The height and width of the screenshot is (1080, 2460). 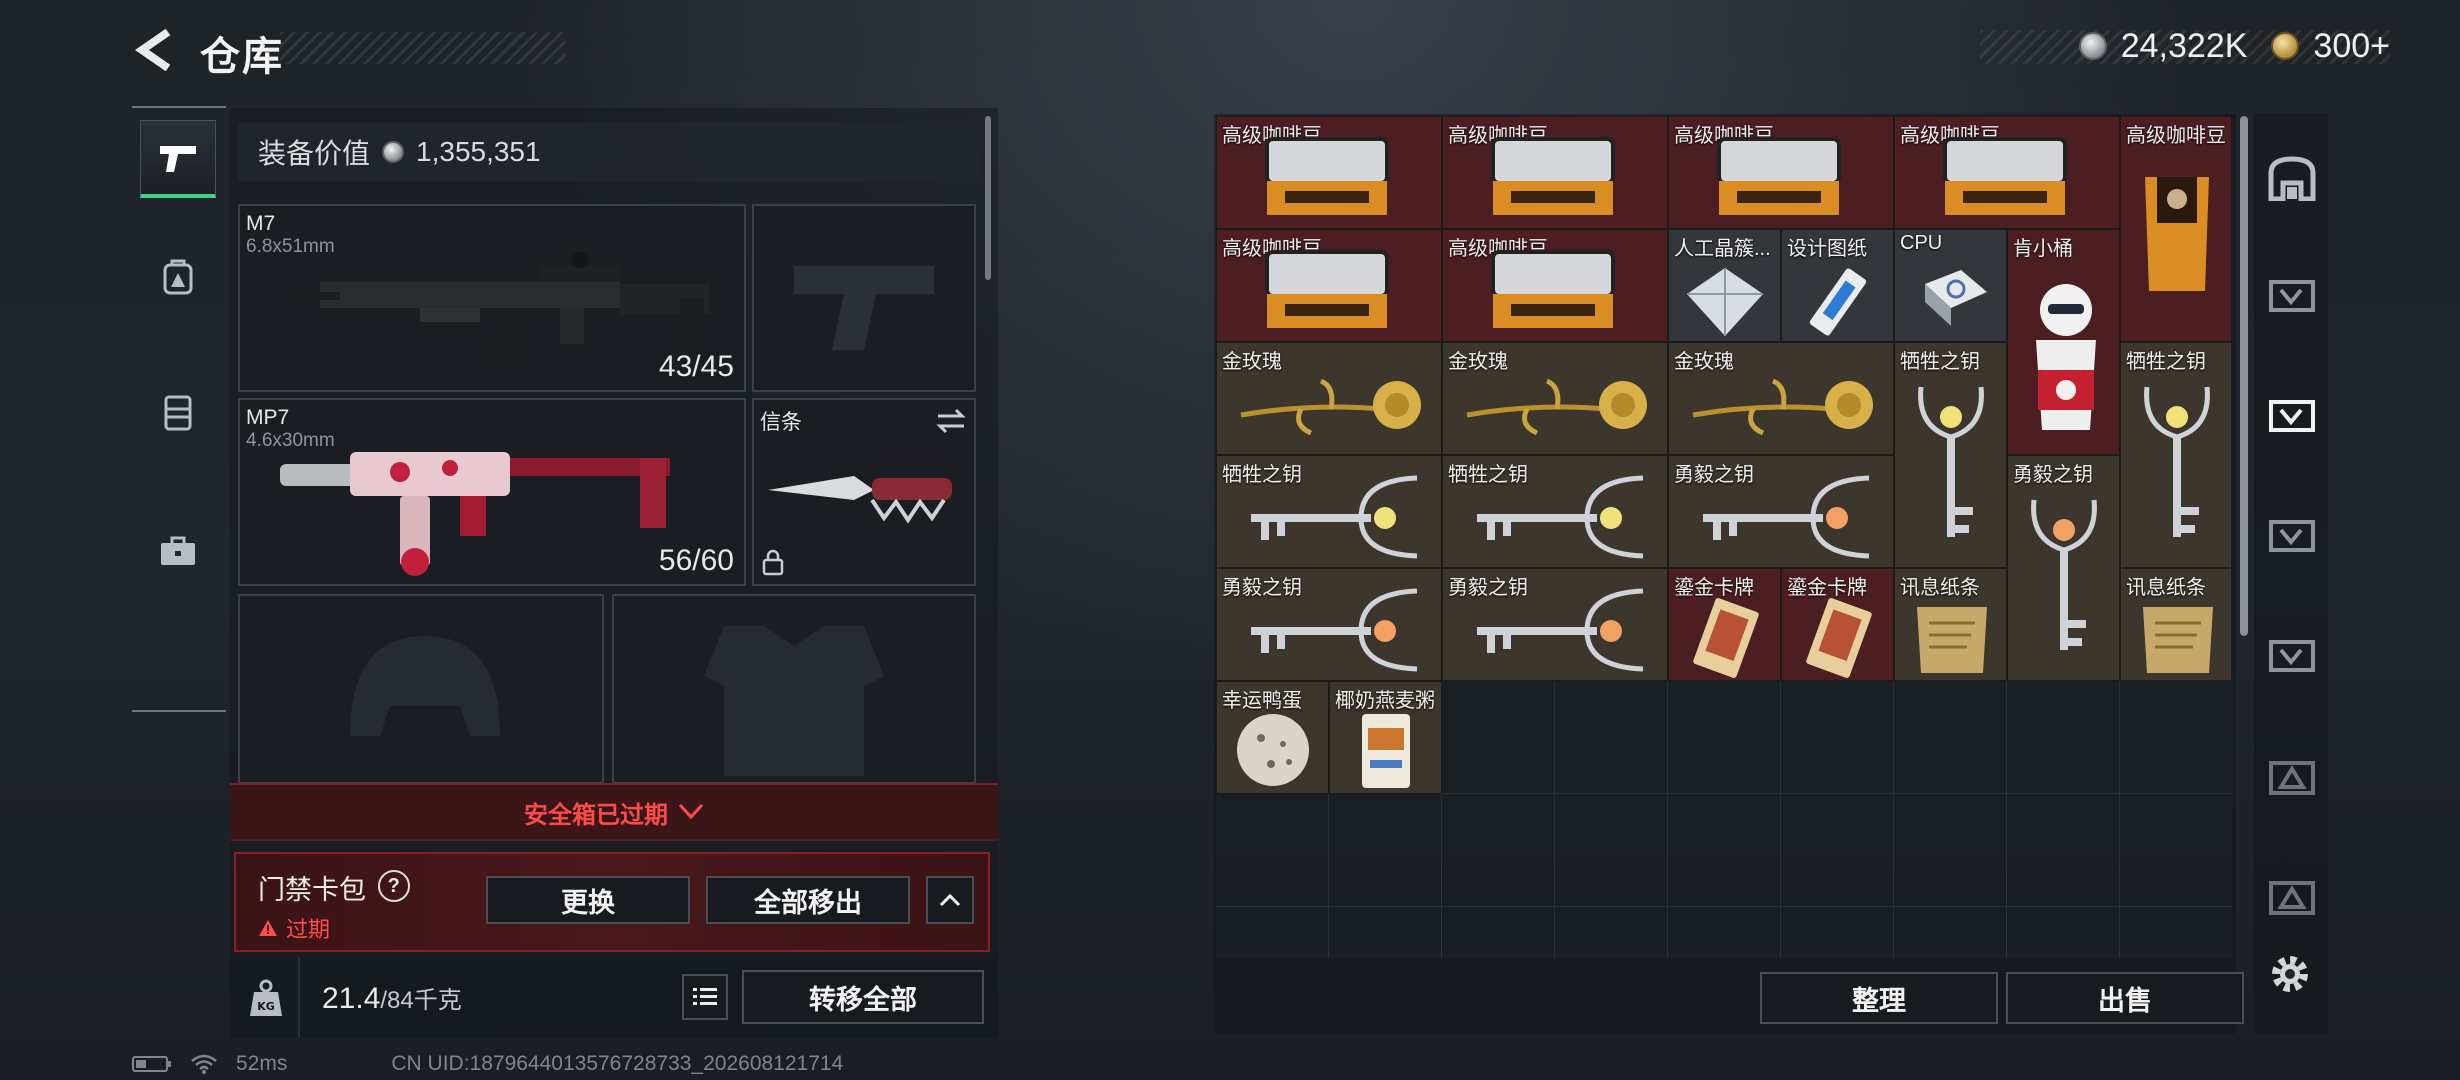 I want to click on item-label: 设计图纸, so click(x=1827, y=249).